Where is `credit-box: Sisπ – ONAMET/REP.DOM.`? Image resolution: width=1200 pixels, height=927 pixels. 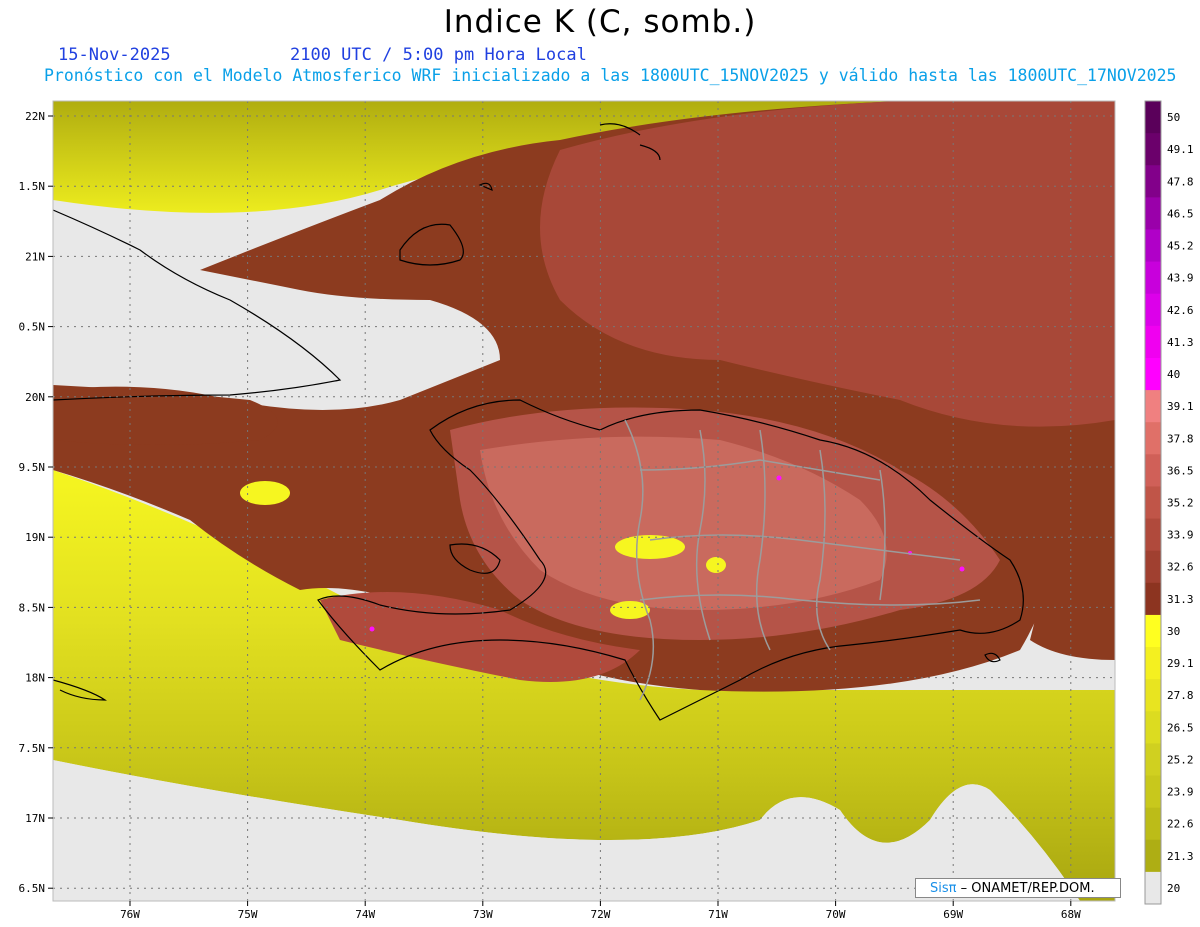
credit-box: Sisπ – ONAMET/REP.DOM. is located at coordinates (1018, 888).